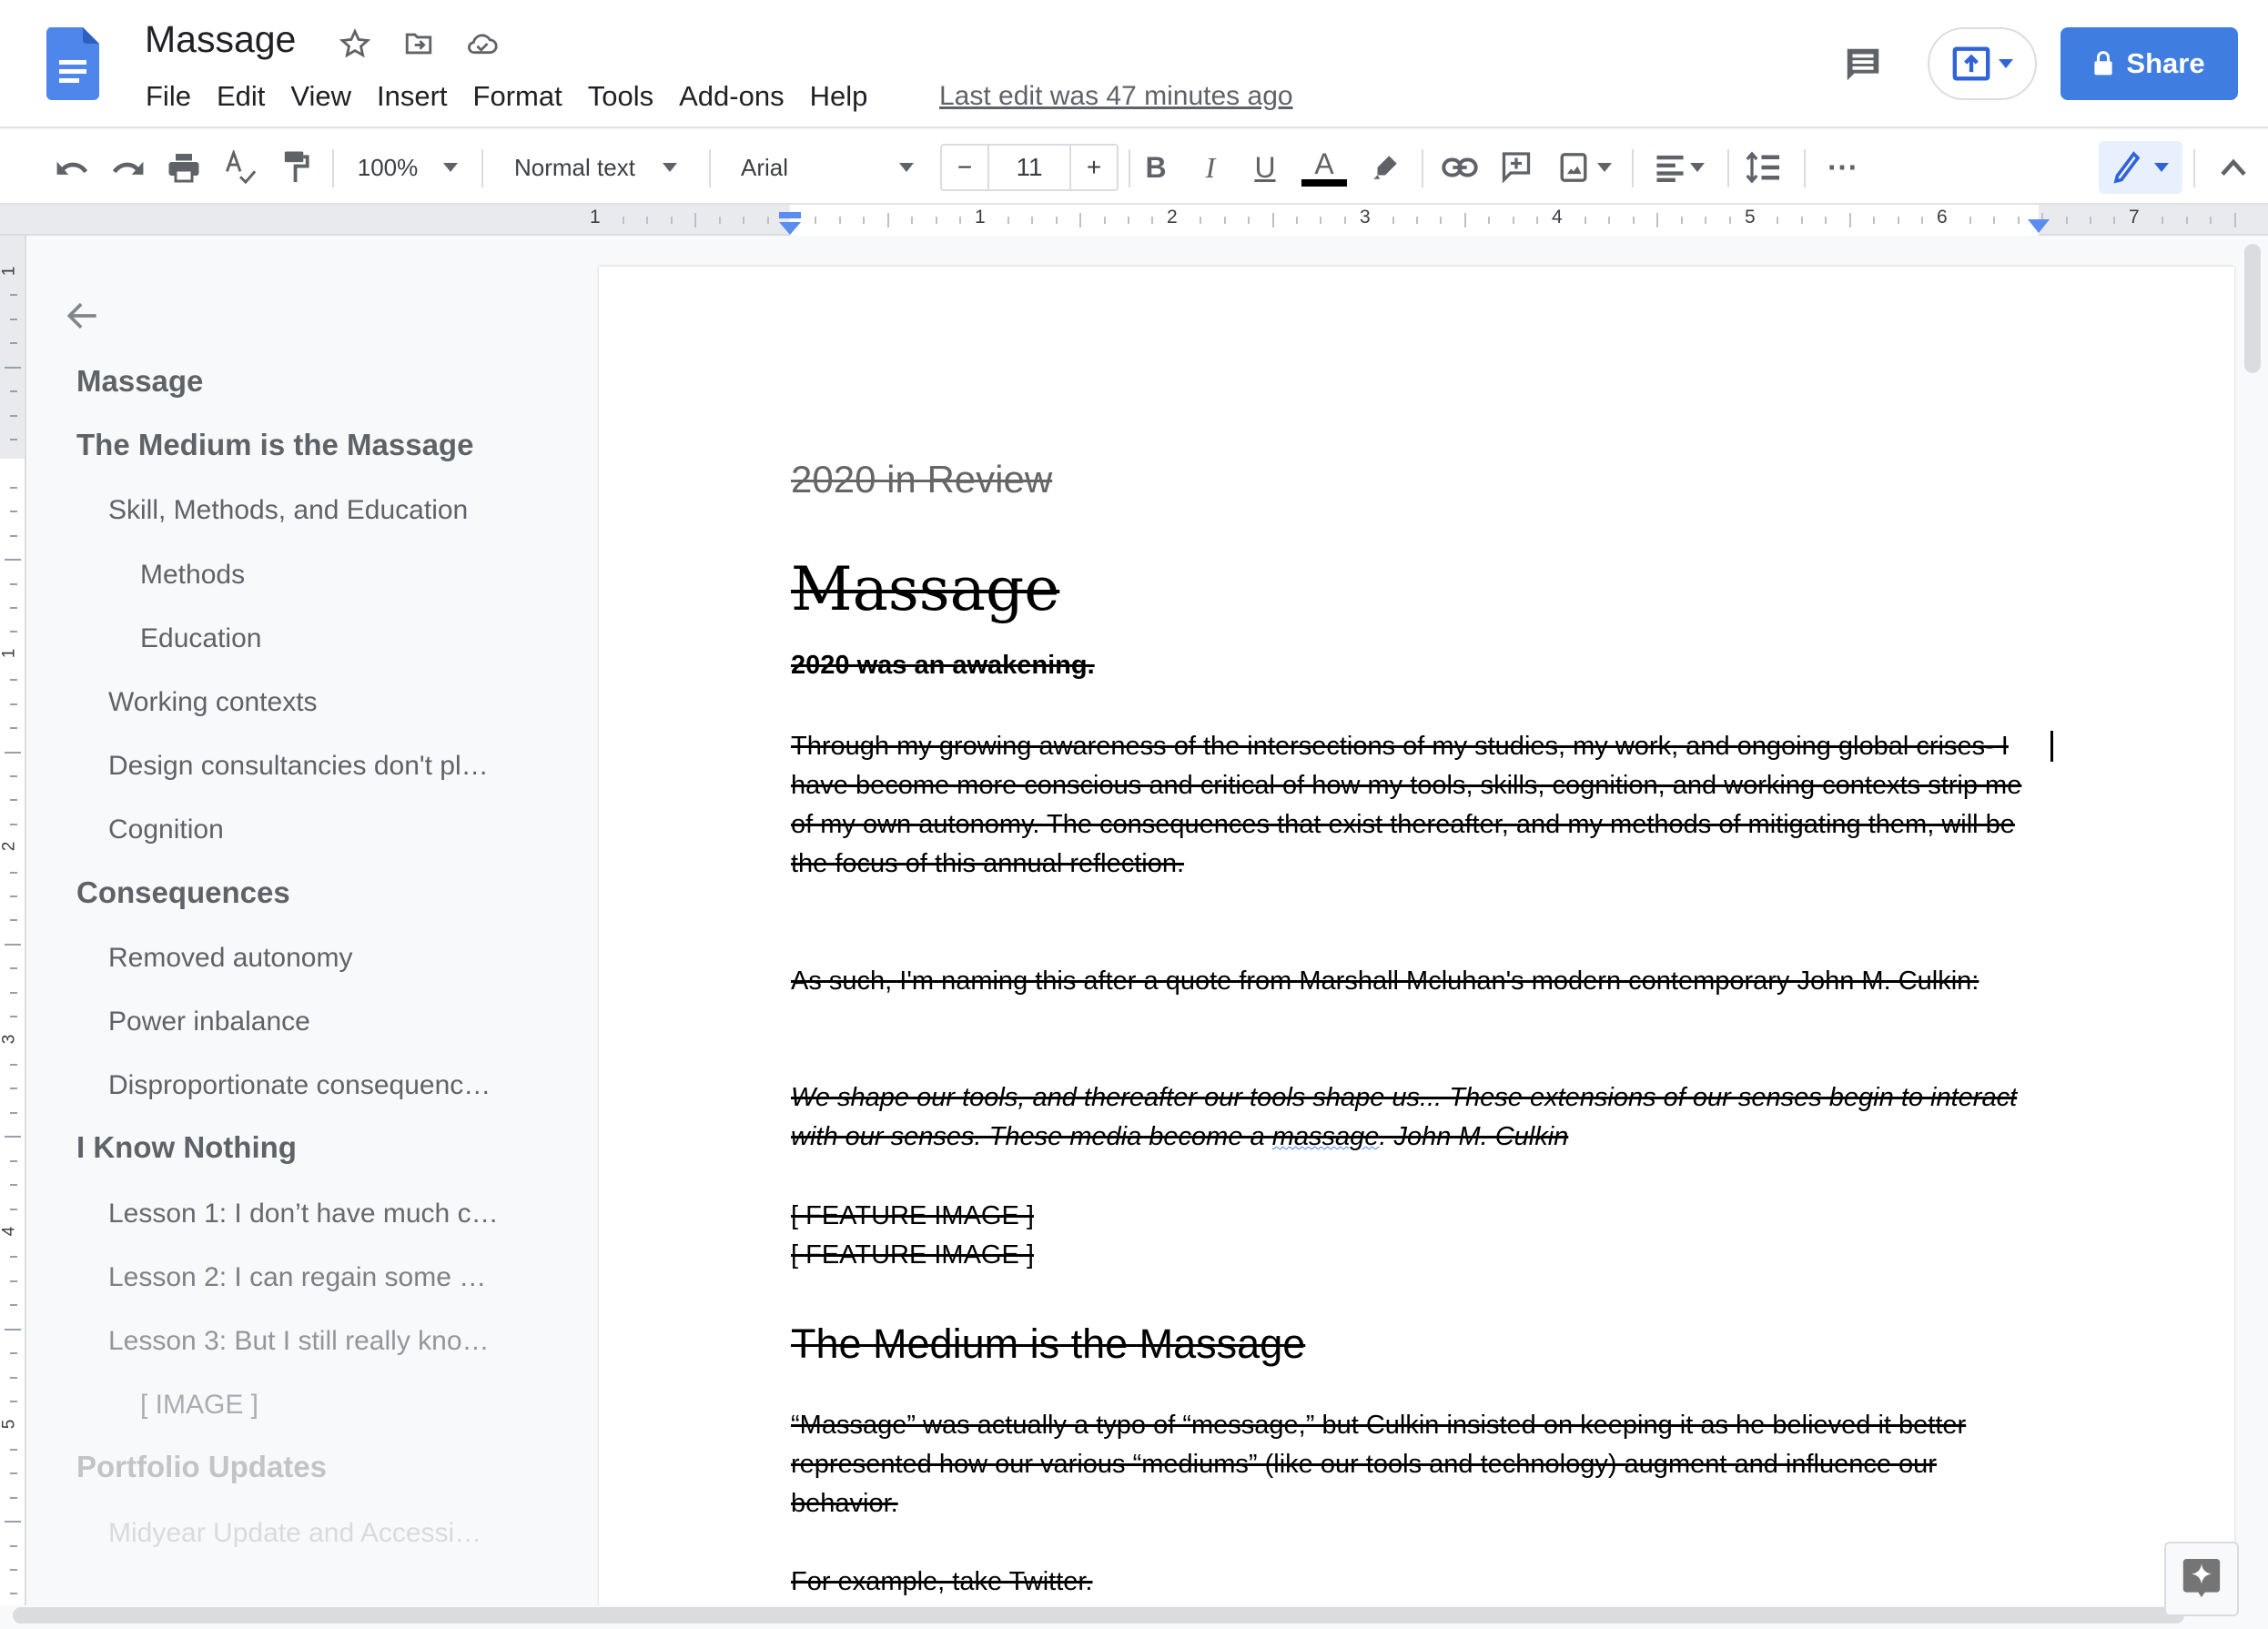  I want to click on underline-button: U, so click(1265, 167).